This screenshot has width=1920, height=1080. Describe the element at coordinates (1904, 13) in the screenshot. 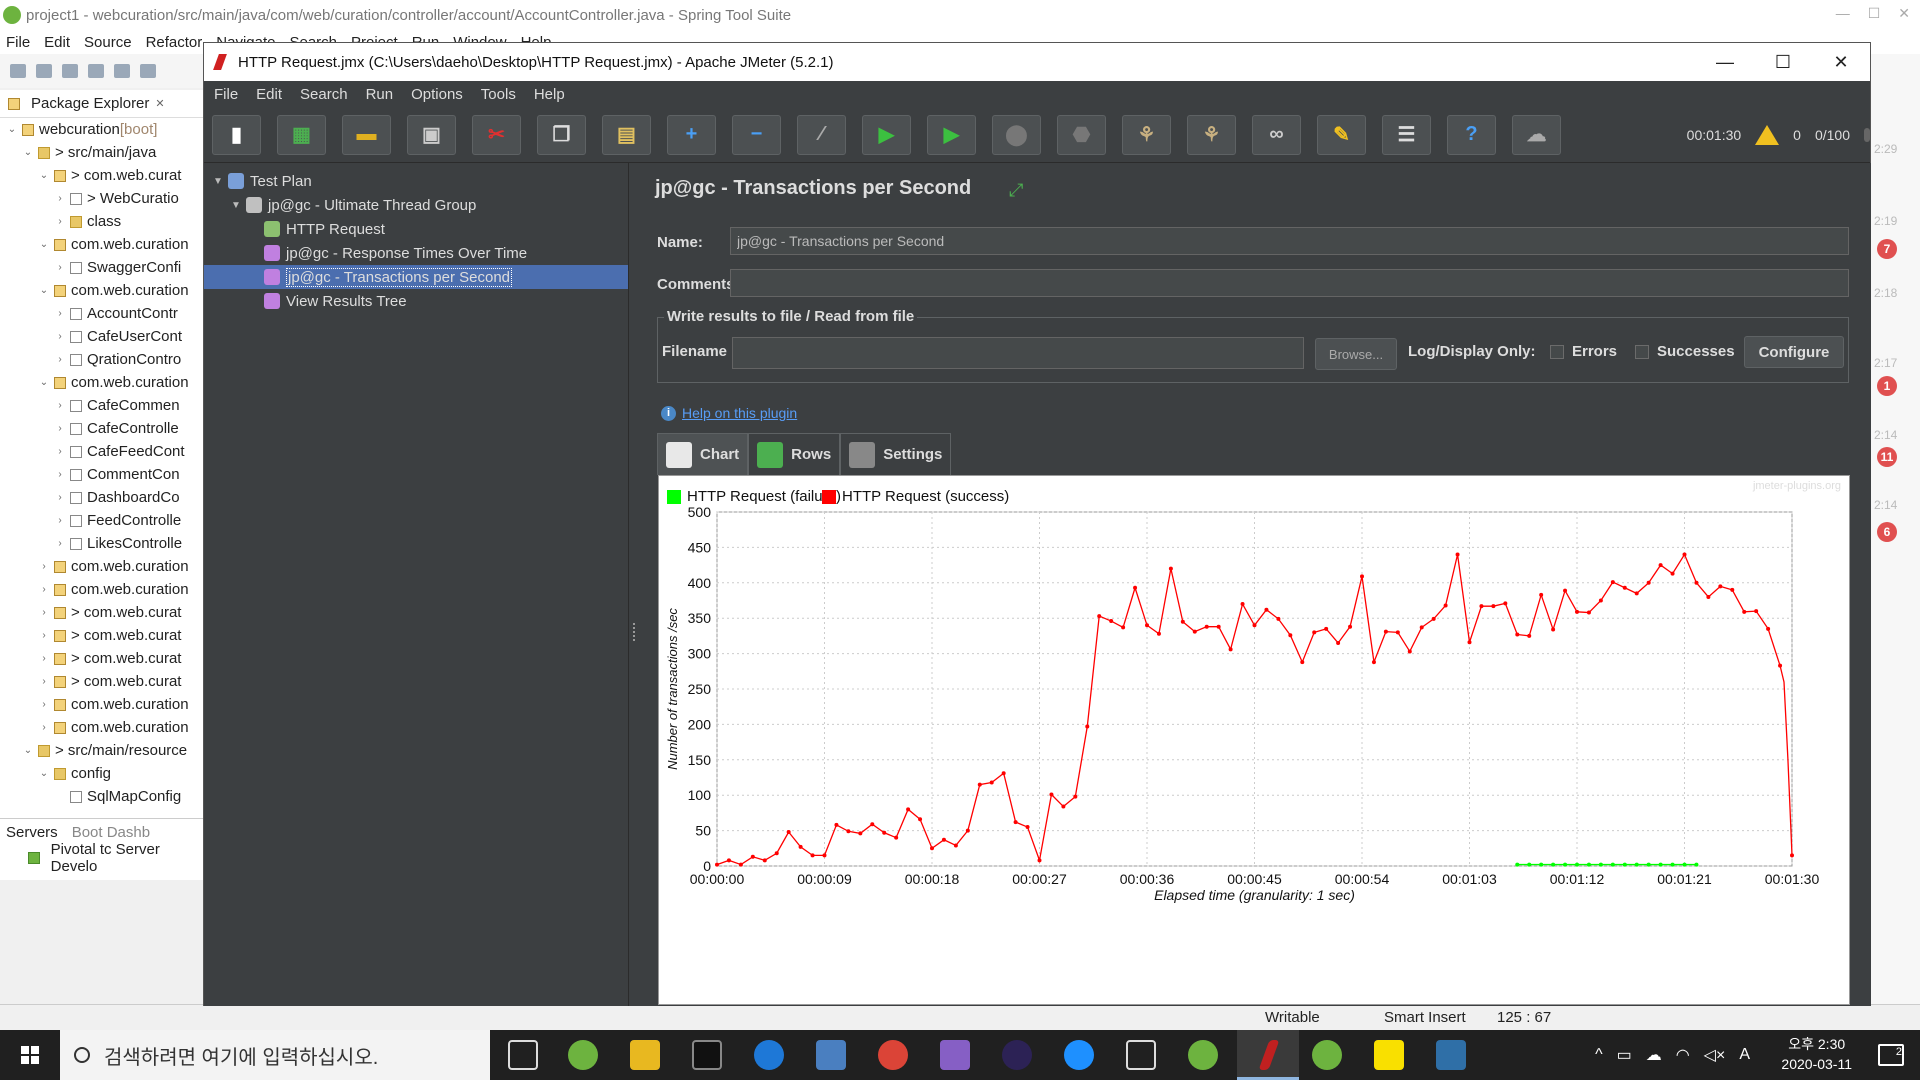

I see `close-icon: ✕` at that location.